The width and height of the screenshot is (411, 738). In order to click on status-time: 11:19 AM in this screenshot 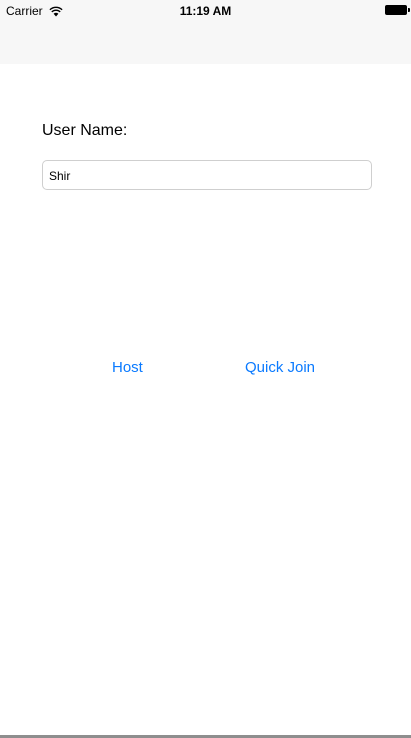, I will do `click(205, 11)`.